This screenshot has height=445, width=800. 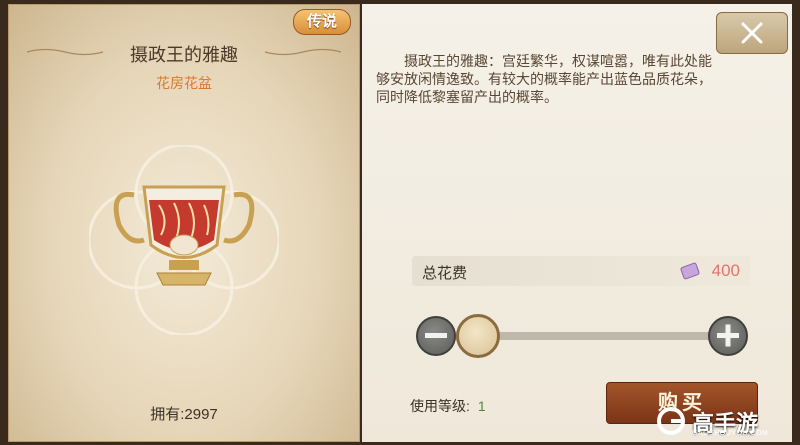 I want to click on ticket-icon, so click(x=690, y=271).